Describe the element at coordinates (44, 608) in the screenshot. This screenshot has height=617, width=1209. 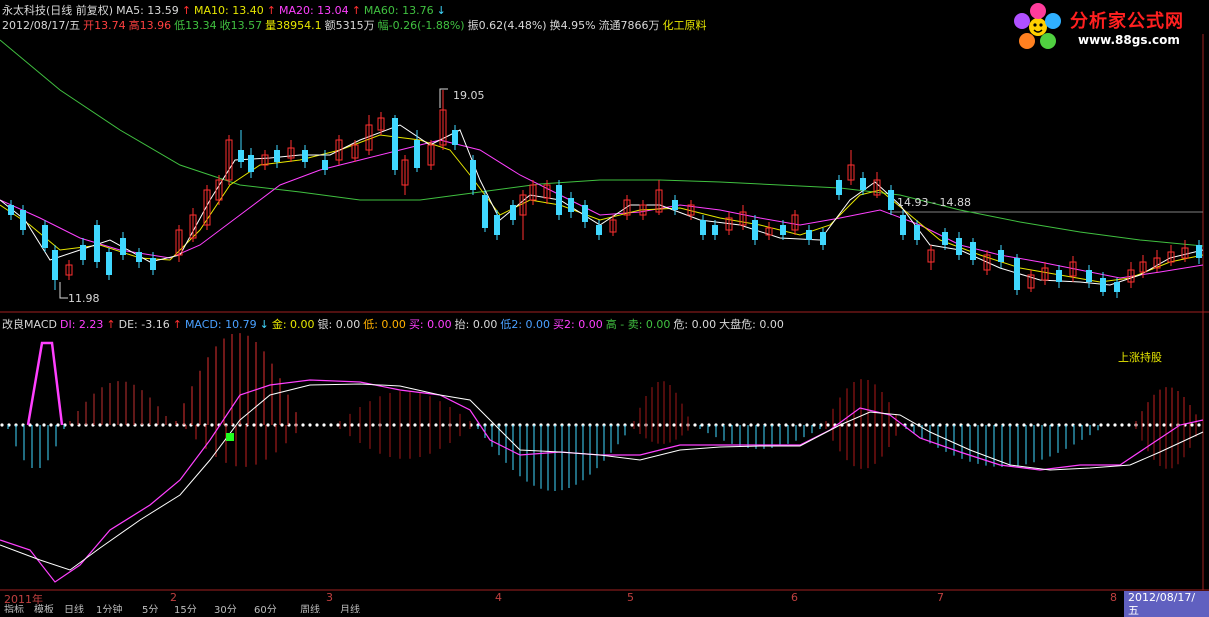
I see `tab-template: 模板` at that location.